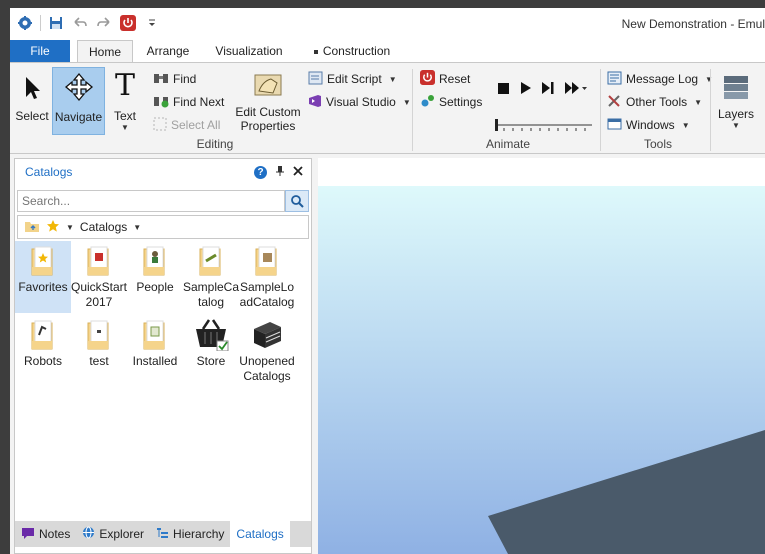  Describe the element at coordinates (99, 302) in the screenshot. I see `catalog-item-label-2: 2017` at that location.